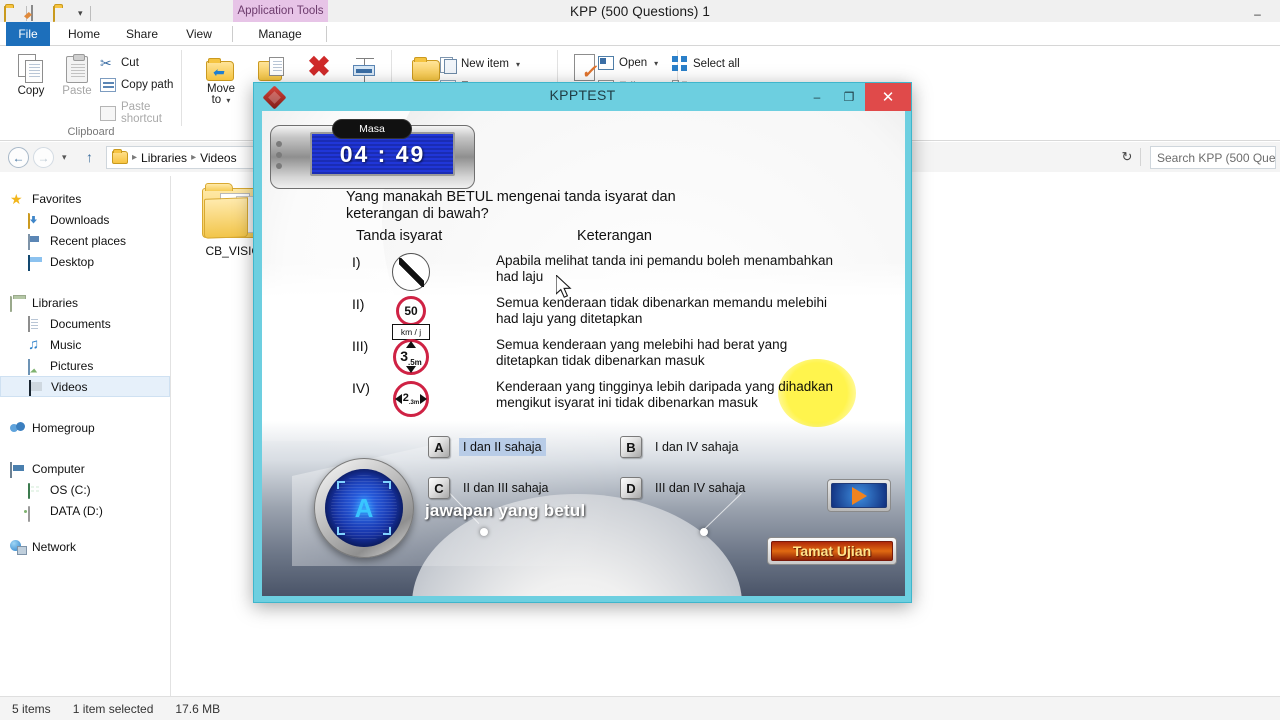 The width and height of the screenshot is (1280, 720). I want to click on breadcrumb-item-libraries: Libraries, so click(164, 158).